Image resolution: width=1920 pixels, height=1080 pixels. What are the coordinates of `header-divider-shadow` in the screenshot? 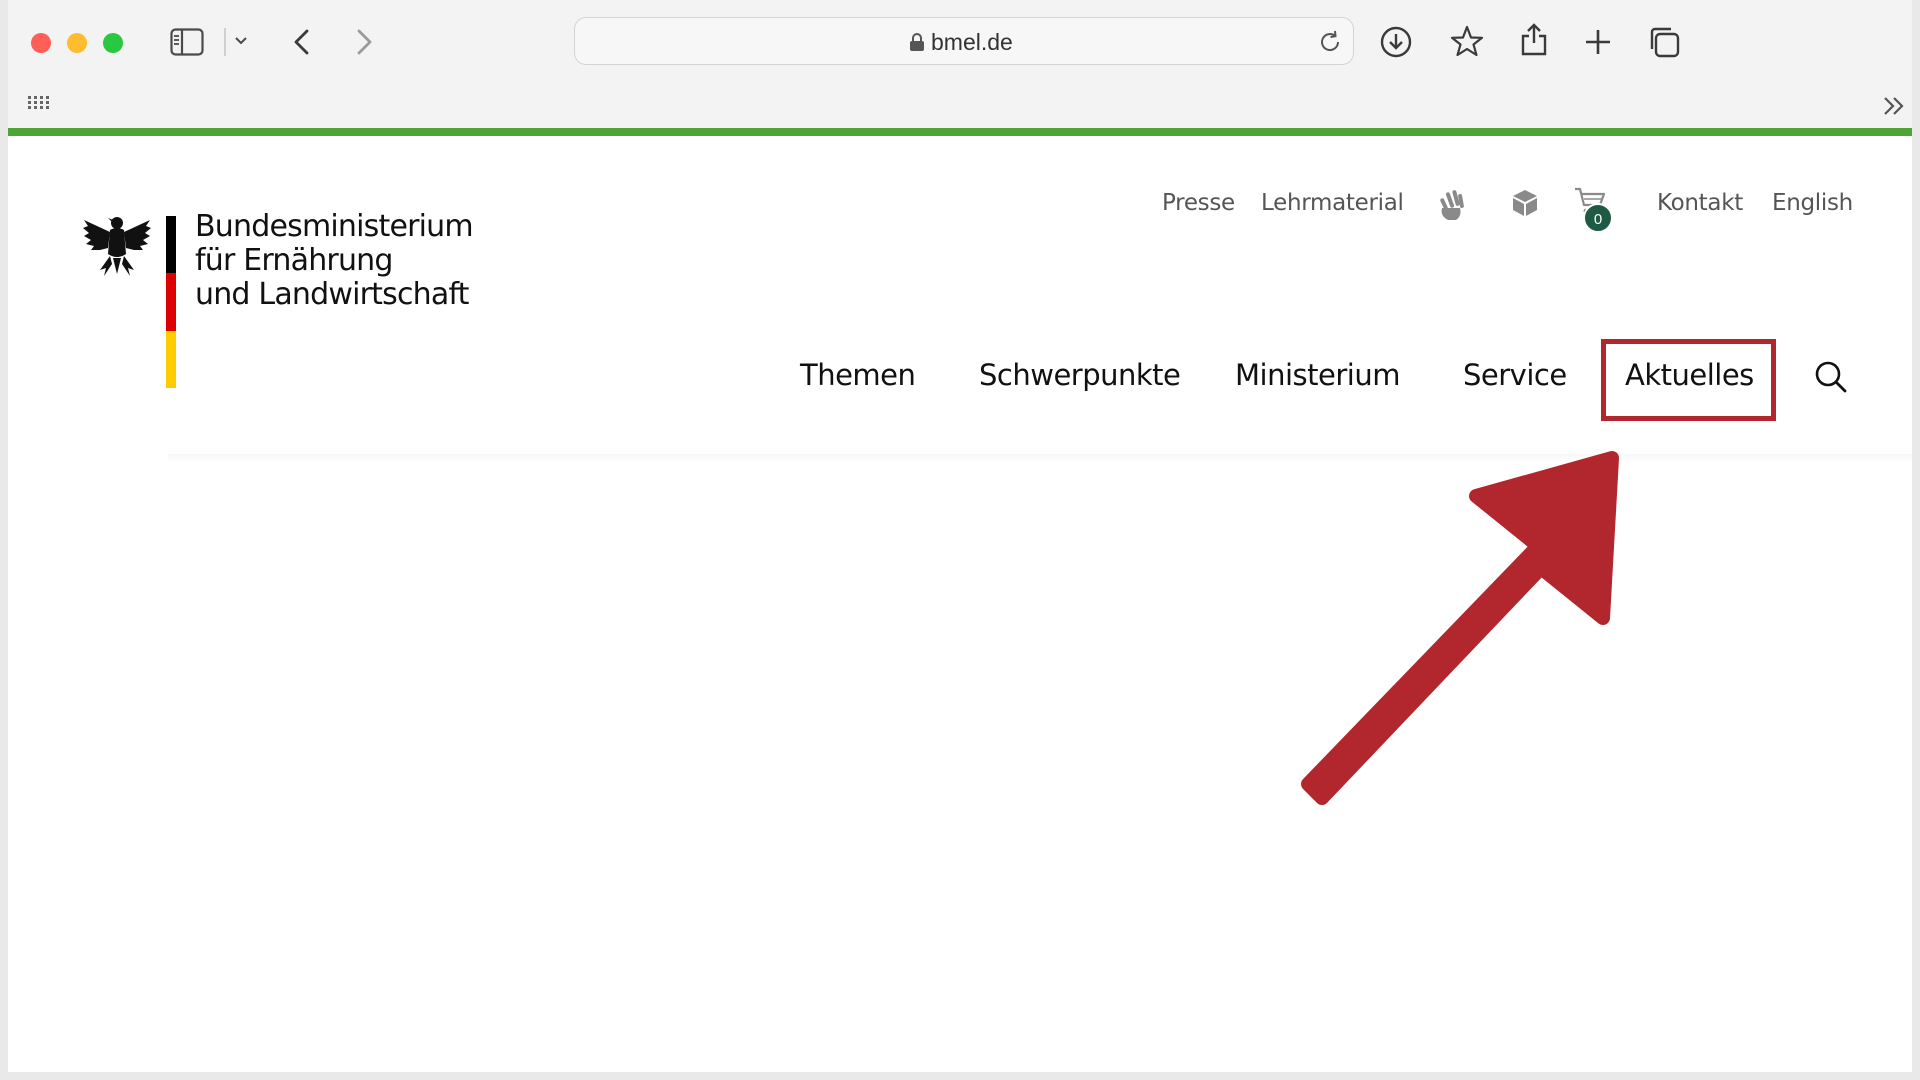 It's located at (1040, 458).